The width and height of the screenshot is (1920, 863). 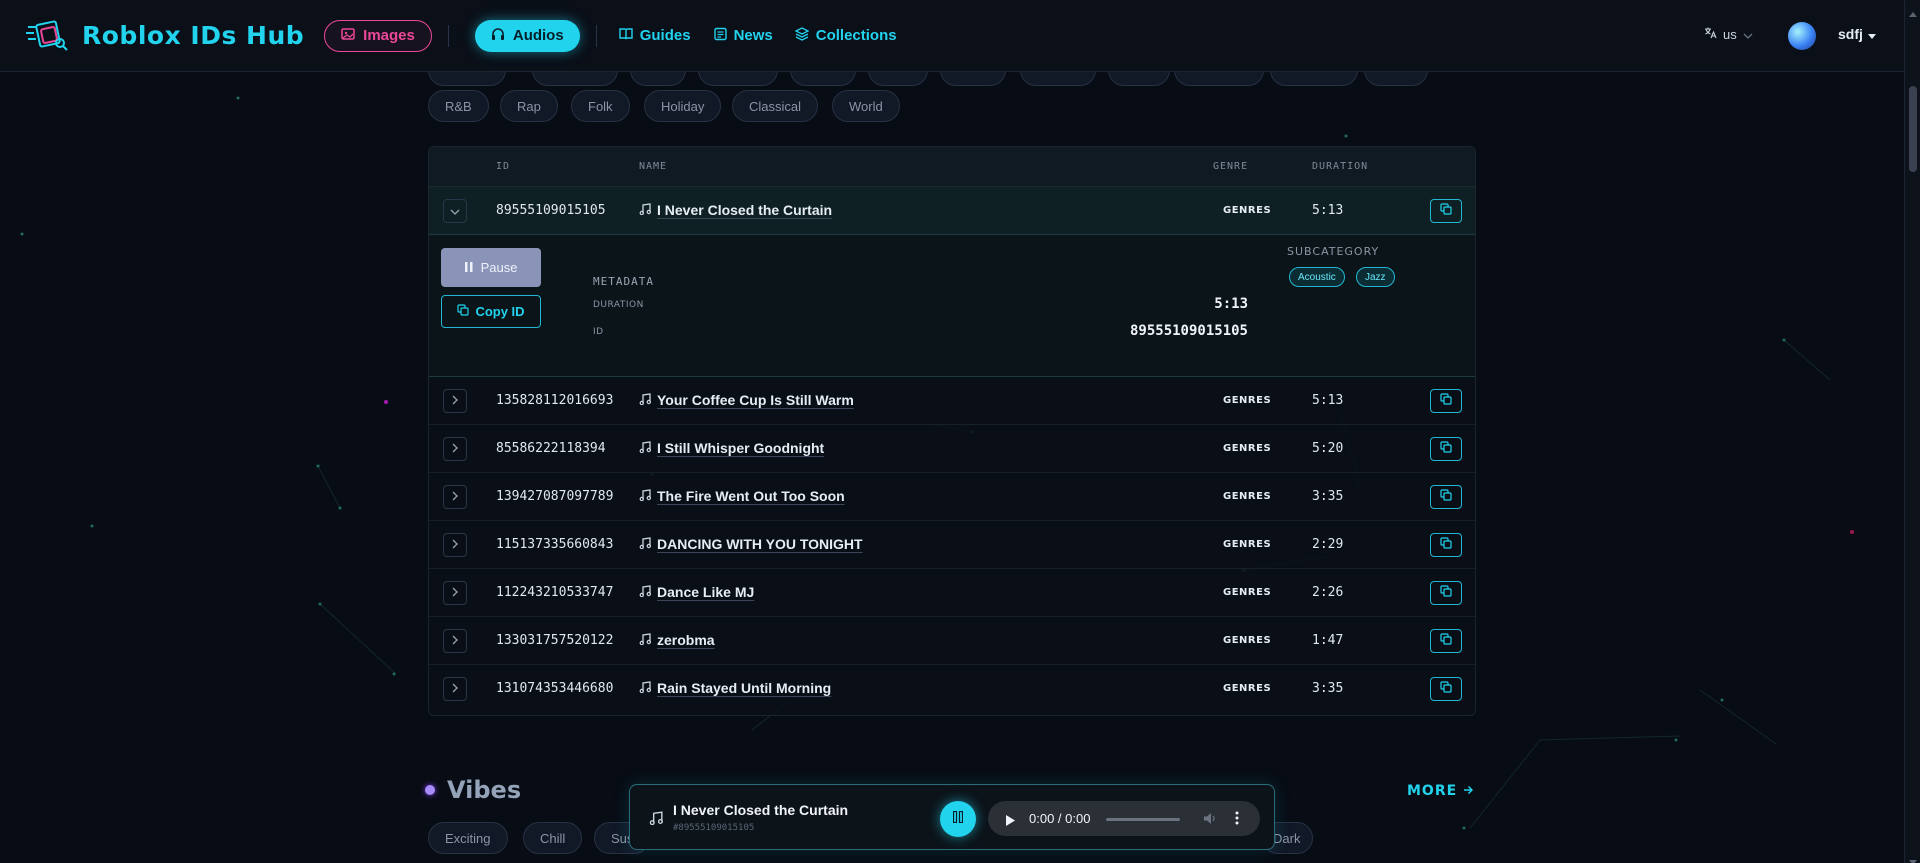 What do you see at coordinates (529, 106) in the screenshot?
I see `genre-chip-rap: Rap` at bounding box center [529, 106].